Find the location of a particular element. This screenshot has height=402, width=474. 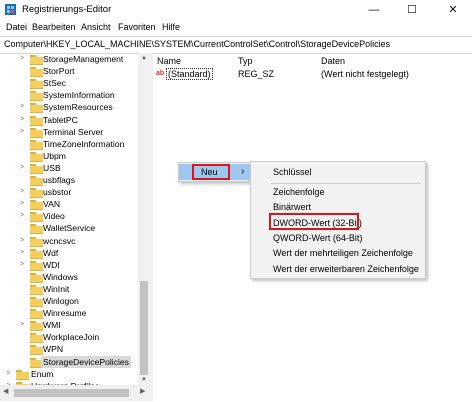

menu-favoriten: Favoriten is located at coordinates (137, 27).